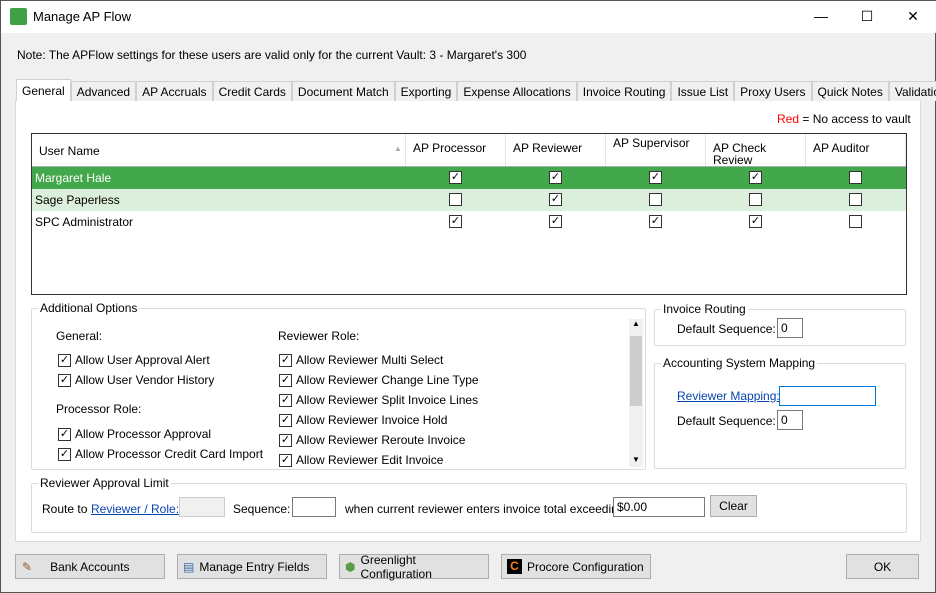 This screenshot has height=593, width=936. I want to click on tab-validation: Validation, so click(912, 91).